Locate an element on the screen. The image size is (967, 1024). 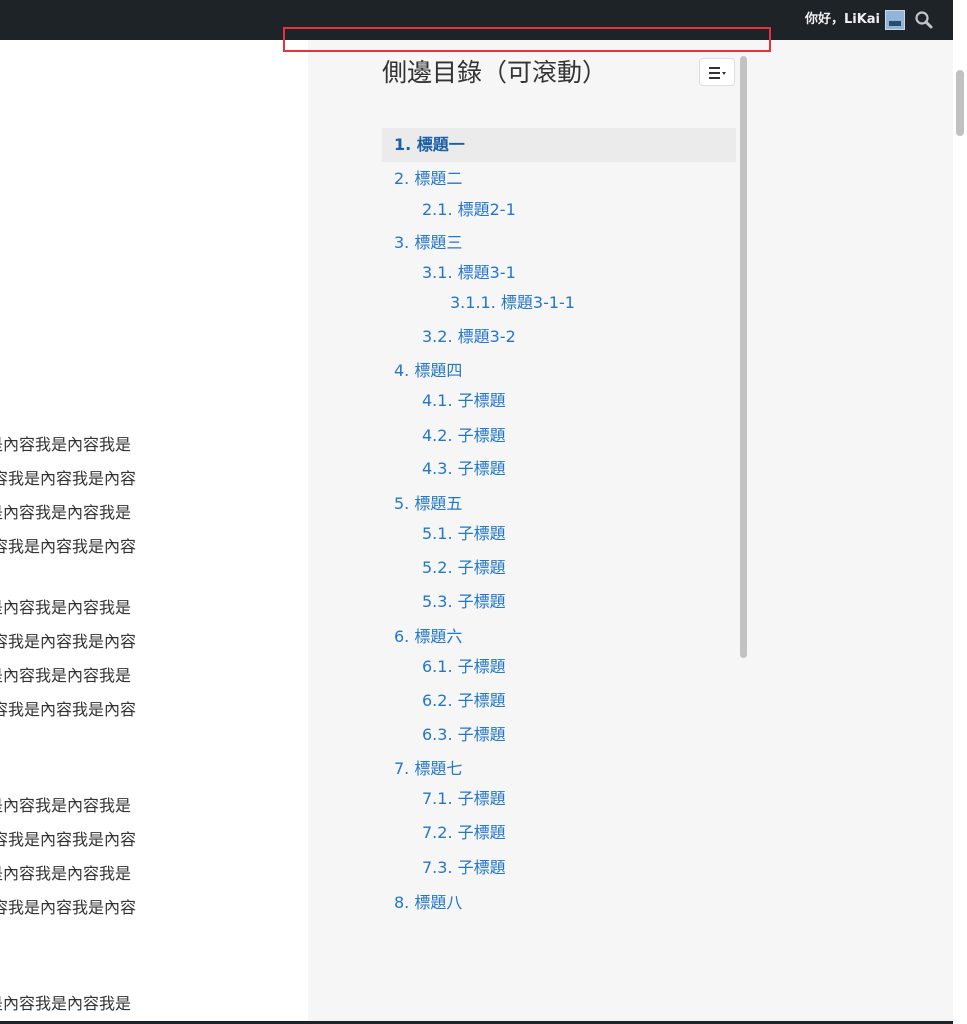
content-paragraph: 是內容我是內容我是 is located at coordinates (154, 1004).